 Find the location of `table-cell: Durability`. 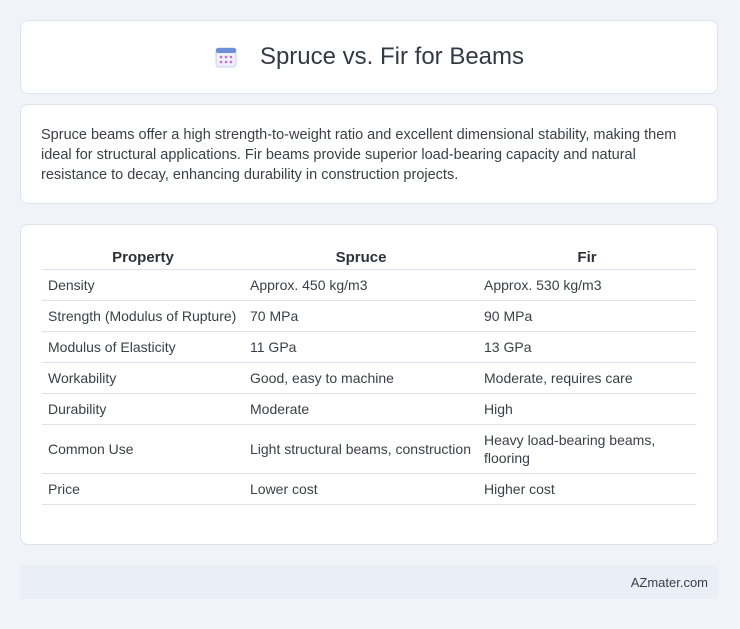

table-cell: Durability is located at coordinates (143, 409).